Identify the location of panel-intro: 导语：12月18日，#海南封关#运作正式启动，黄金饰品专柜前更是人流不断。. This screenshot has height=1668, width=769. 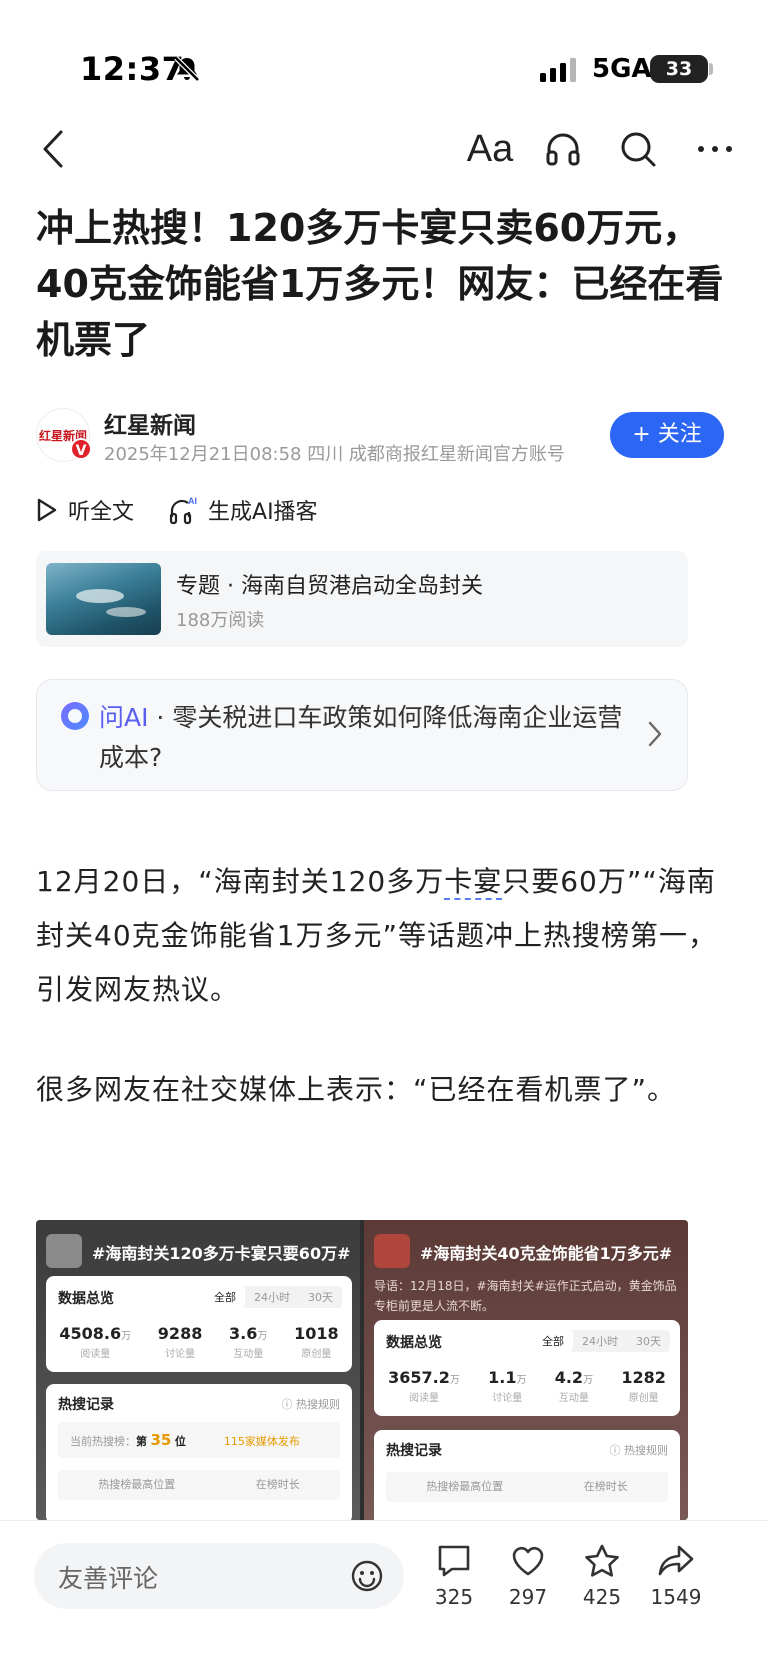
(525, 1296).